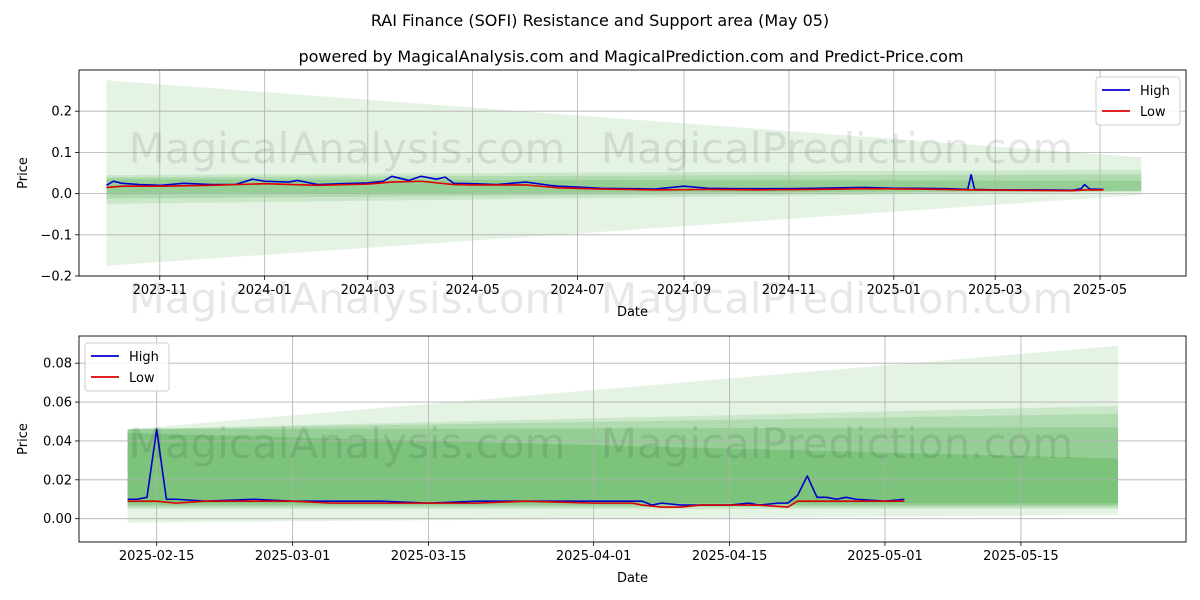 This screenshot has height=600, width=1200. Describe the element at coordinates (730, 556) in the screenshot. I see `x-tick-label: 2025-04-15` at that location.